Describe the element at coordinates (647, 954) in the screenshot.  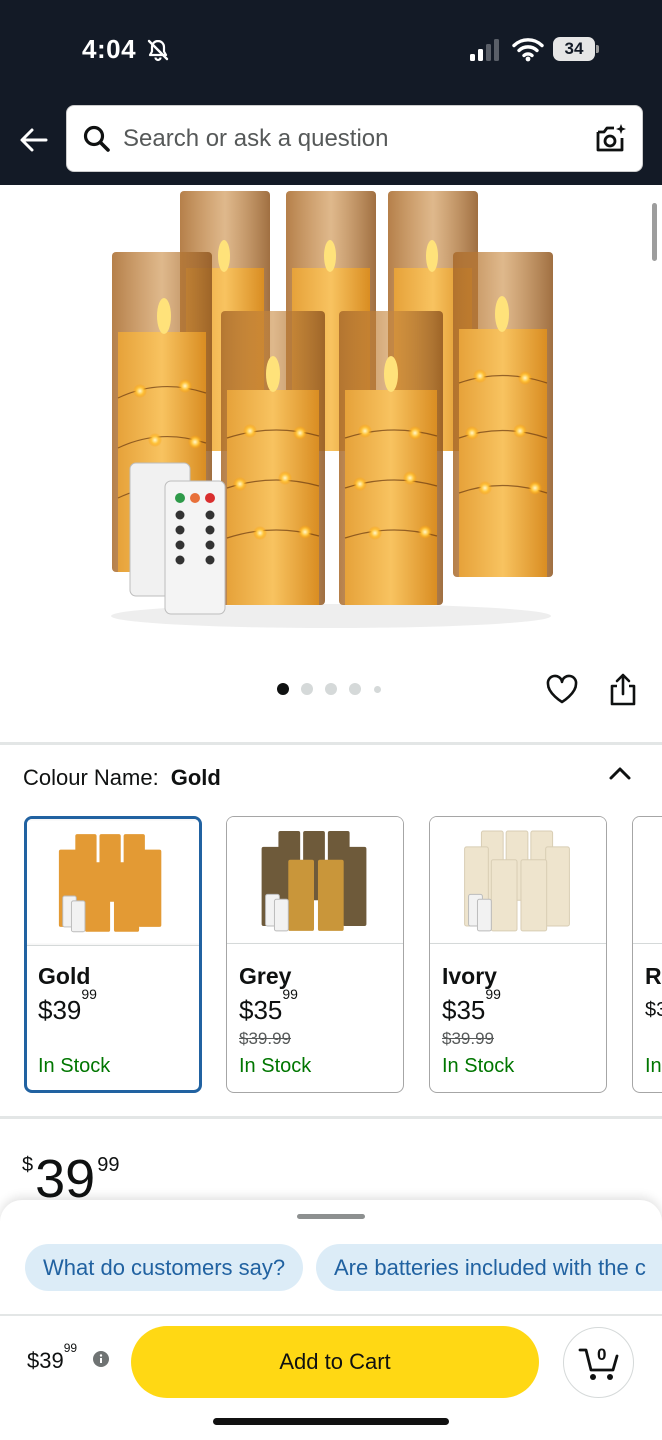
I see `colour-option-partial: R $3 In` at that location.